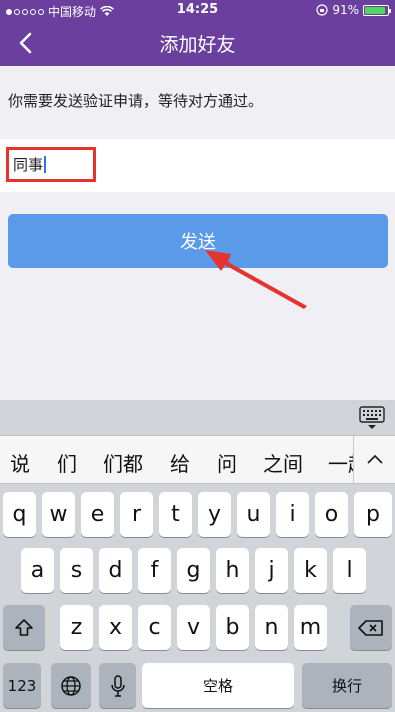 The image size is (395, 712). I want to click on message-row: 同事, so click(197, 165).